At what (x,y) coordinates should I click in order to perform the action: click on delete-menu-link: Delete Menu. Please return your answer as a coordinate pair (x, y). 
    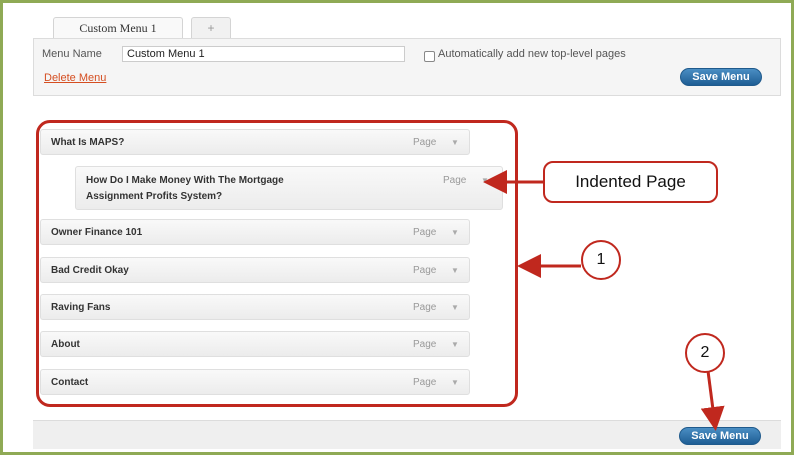
    Looking at the image, I should click on (75, 78).